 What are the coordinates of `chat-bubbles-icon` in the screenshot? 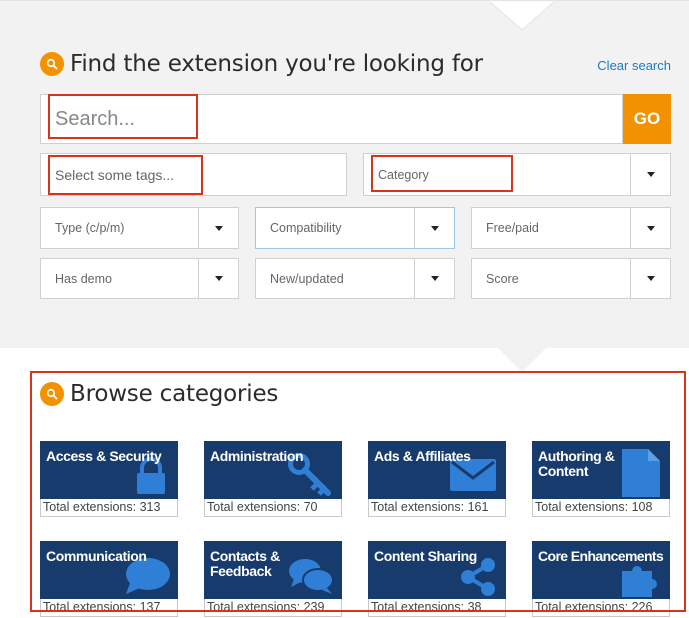 It's located at (311, 576).